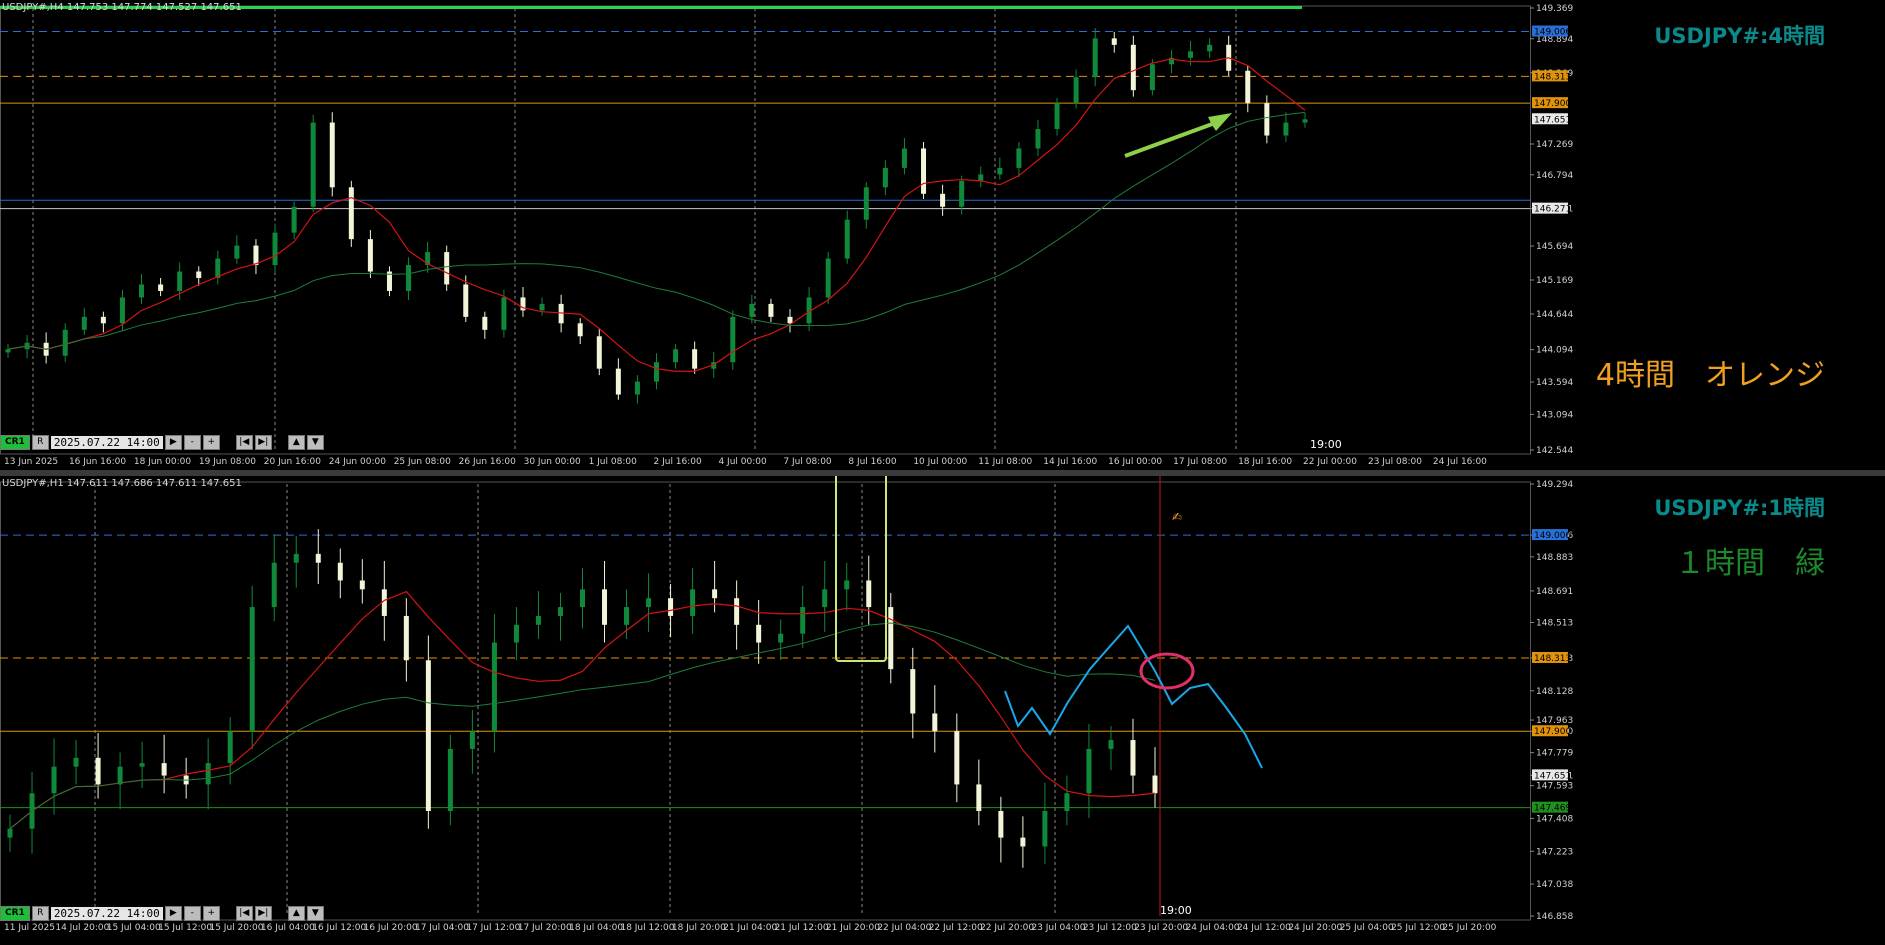  What do you see at coordinates (1170, 139) in the screenshot?
I see `trend-arrow-shaft` at bounding box center [1170, 139].